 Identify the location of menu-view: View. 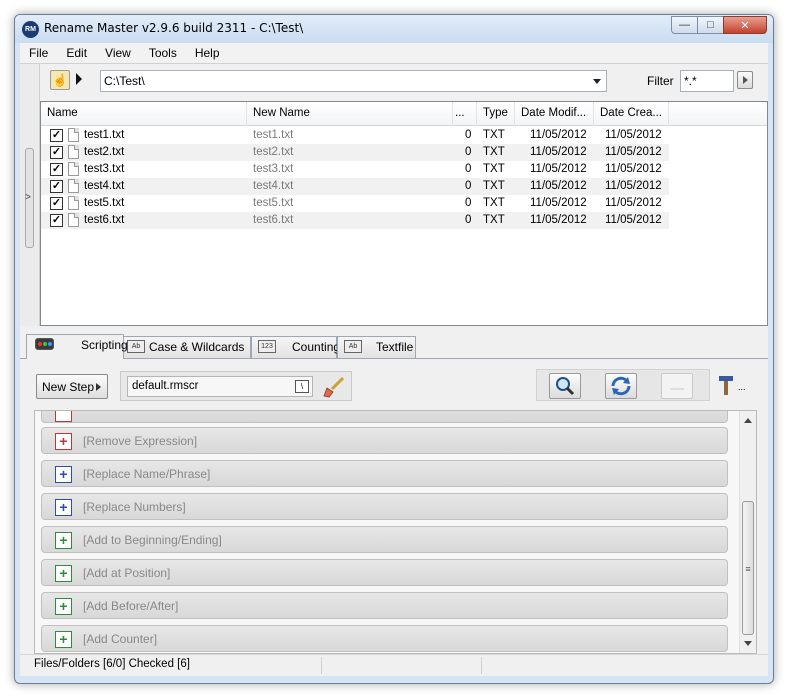
(118, 53).